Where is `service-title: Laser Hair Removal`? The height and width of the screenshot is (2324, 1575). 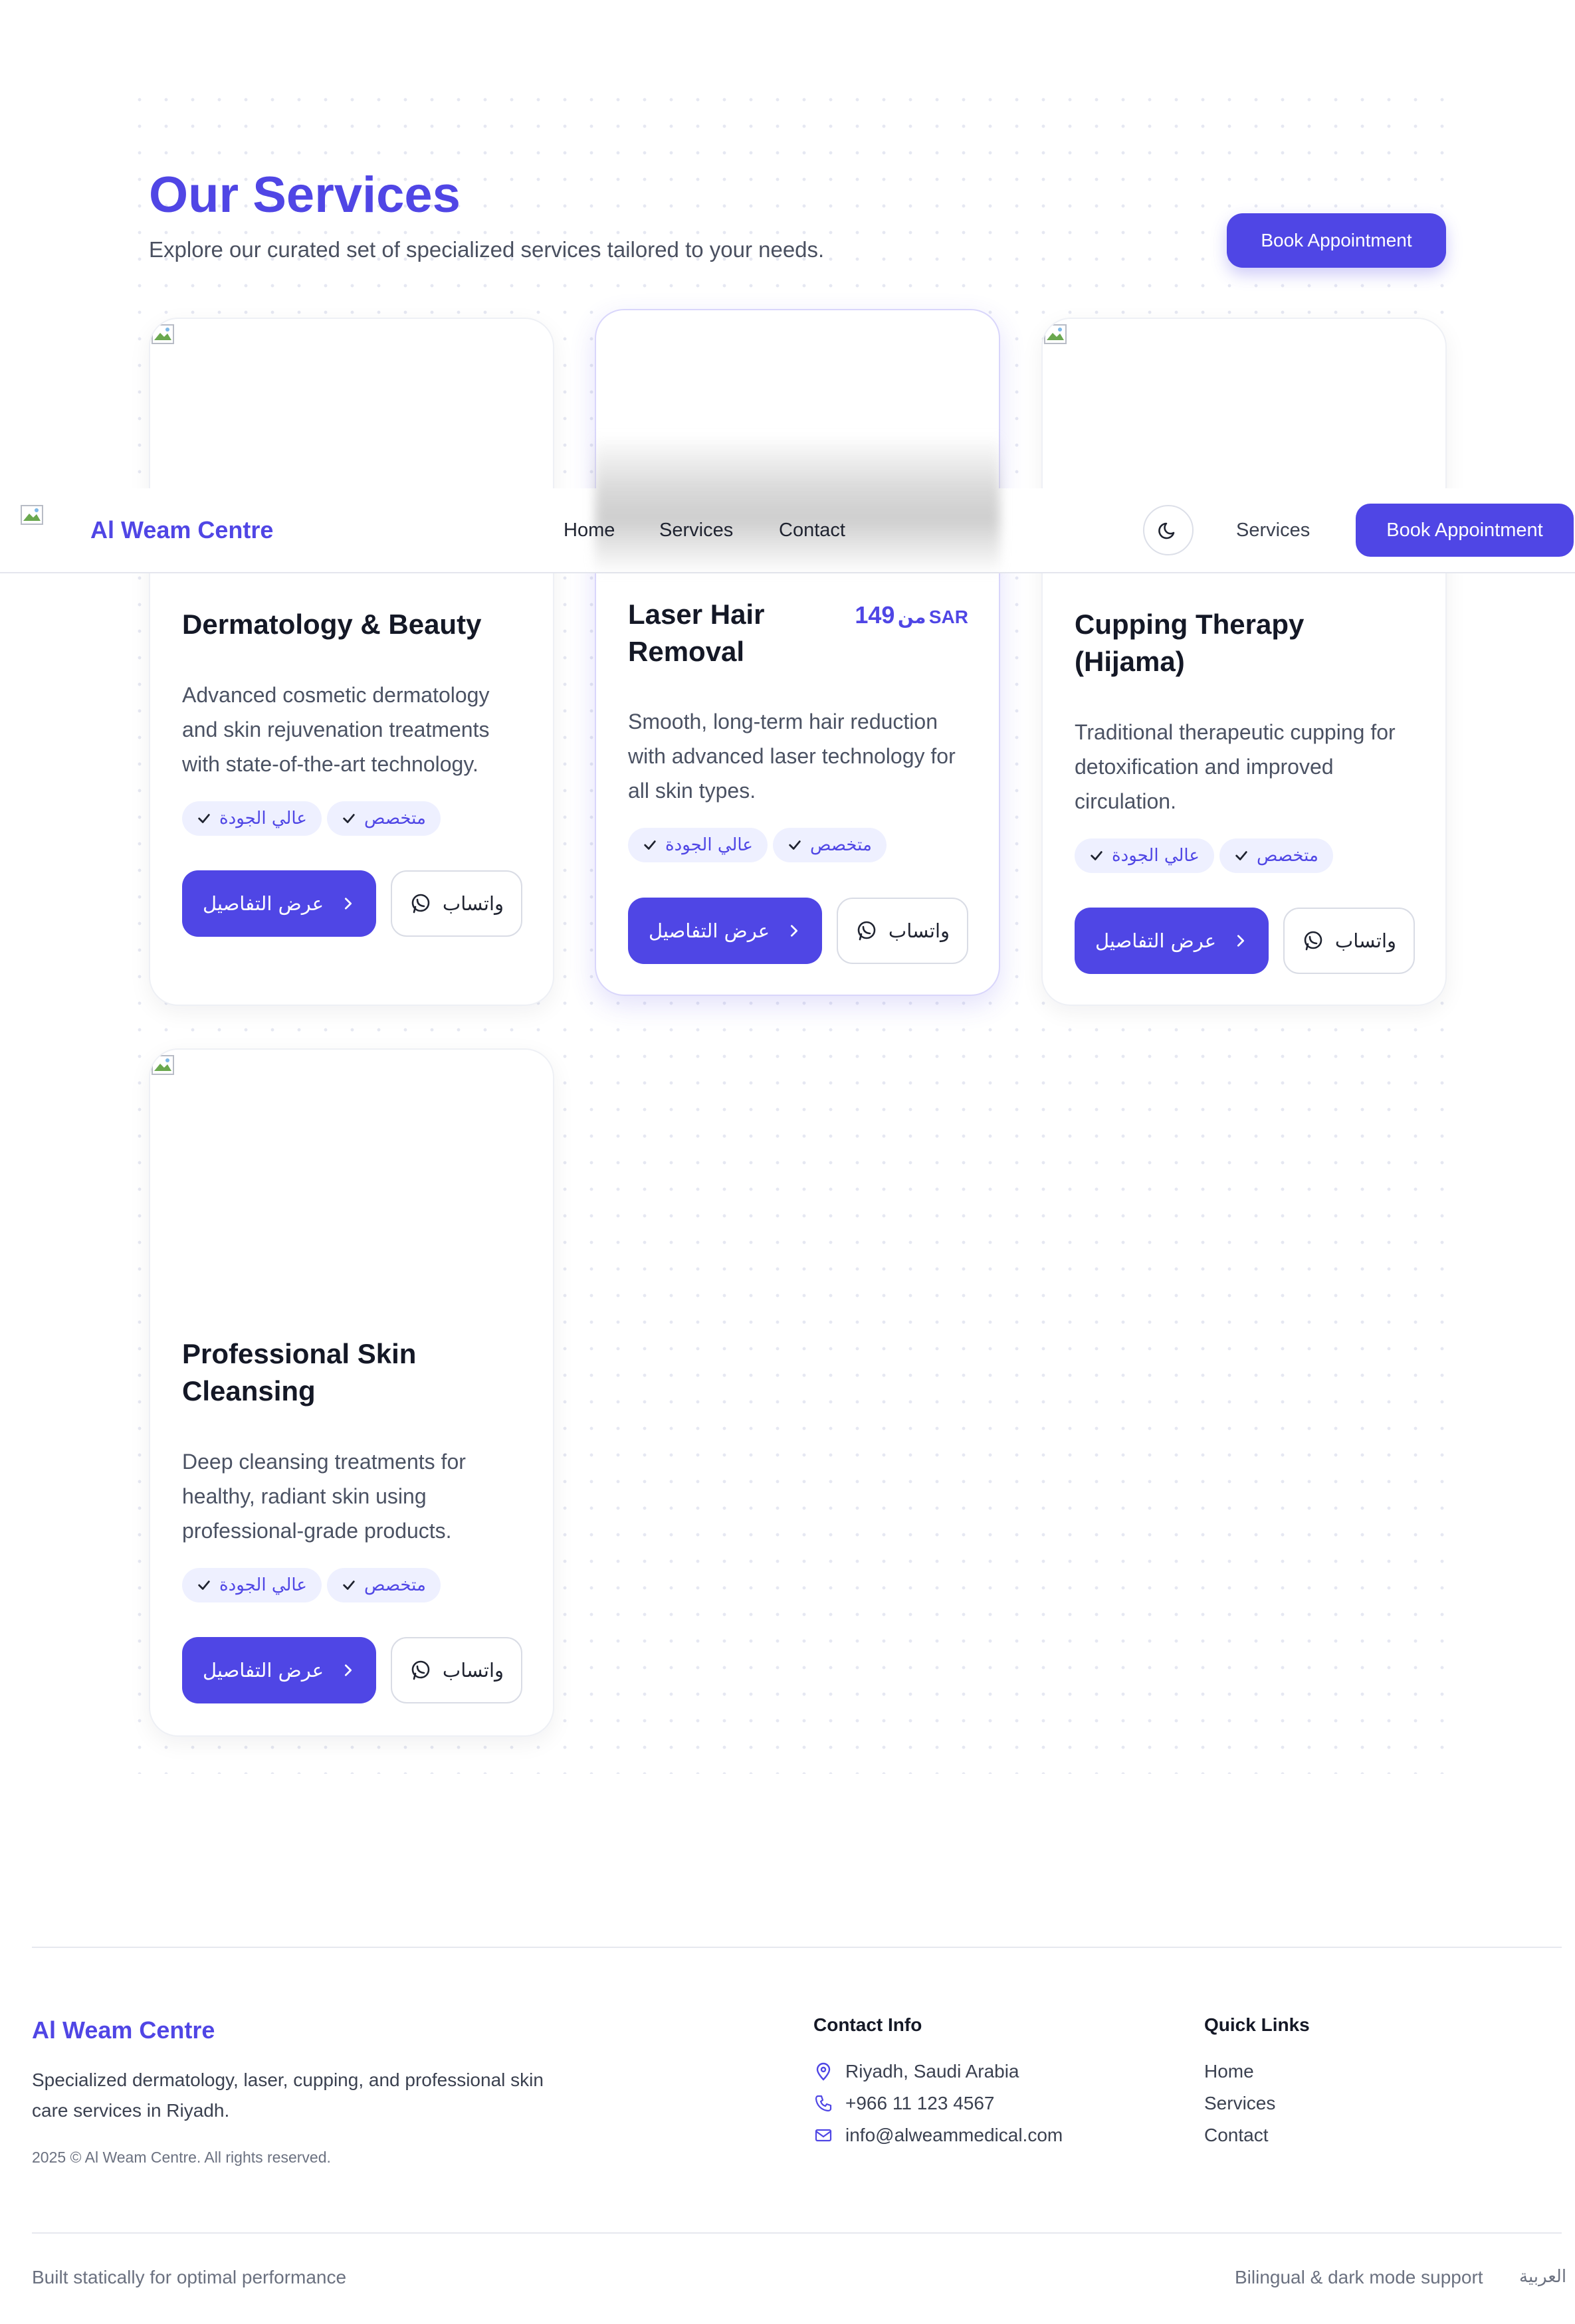
service-title: Laser Hair Removal is located at coordinates (696, 633).